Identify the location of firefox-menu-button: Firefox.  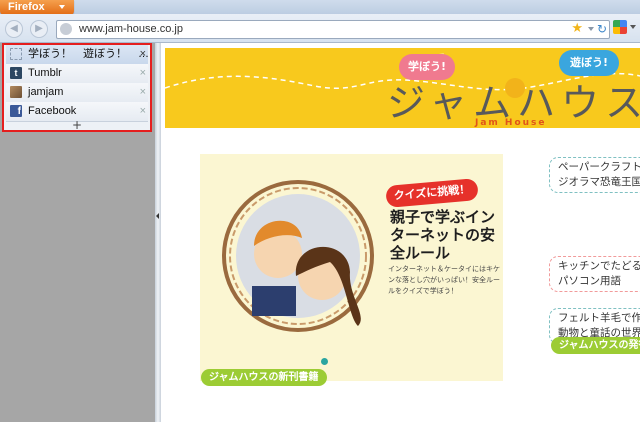
(37, 7).